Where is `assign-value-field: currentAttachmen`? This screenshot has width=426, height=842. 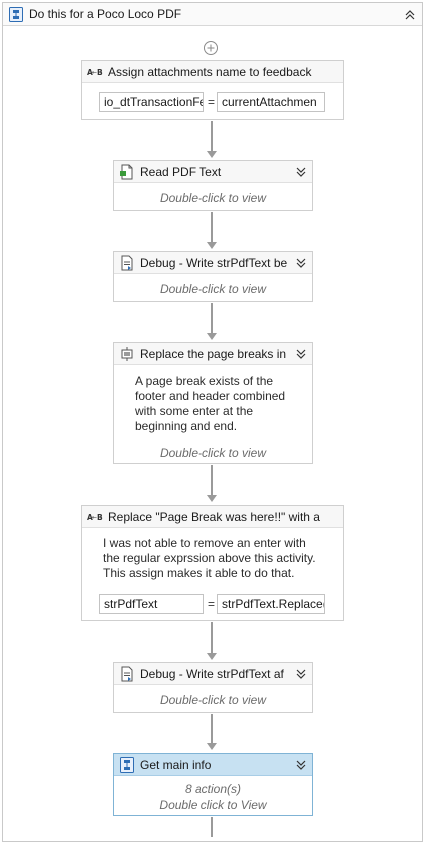 assign-value-field: currentAttachmen is located at coordinates (271, 102).